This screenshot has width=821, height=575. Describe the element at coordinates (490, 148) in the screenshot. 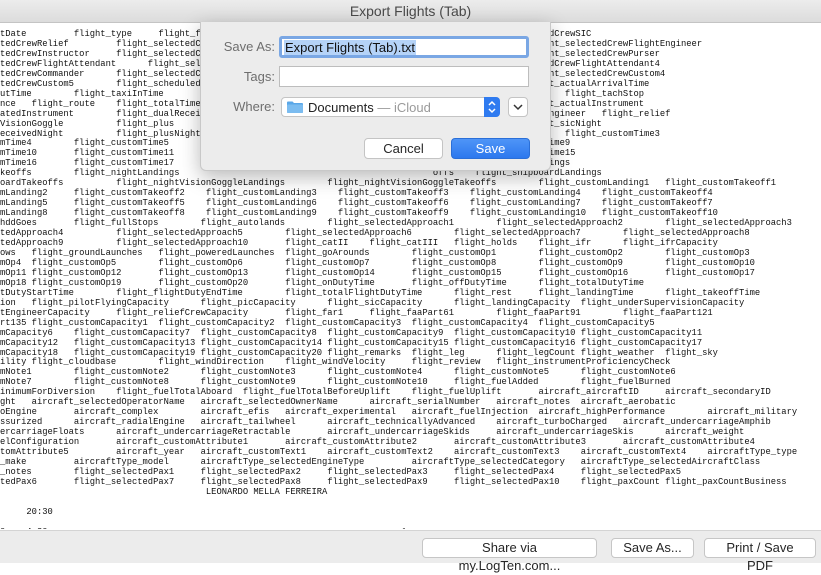

I see `save-button: Save` at that location.